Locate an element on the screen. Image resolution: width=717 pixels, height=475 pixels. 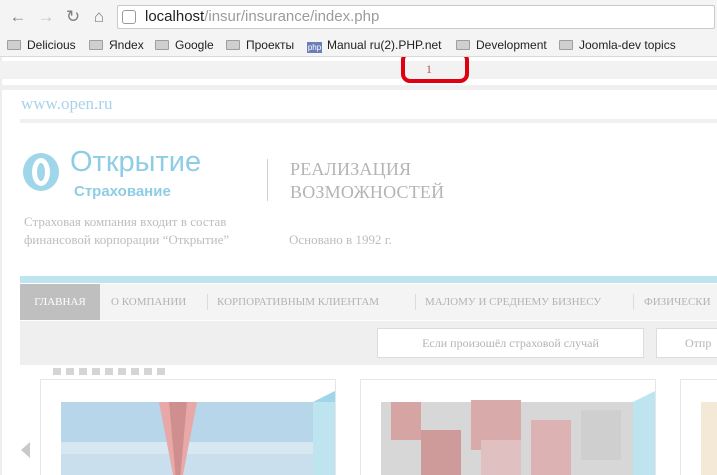
logo-icon is located at coordinates (41, 172).